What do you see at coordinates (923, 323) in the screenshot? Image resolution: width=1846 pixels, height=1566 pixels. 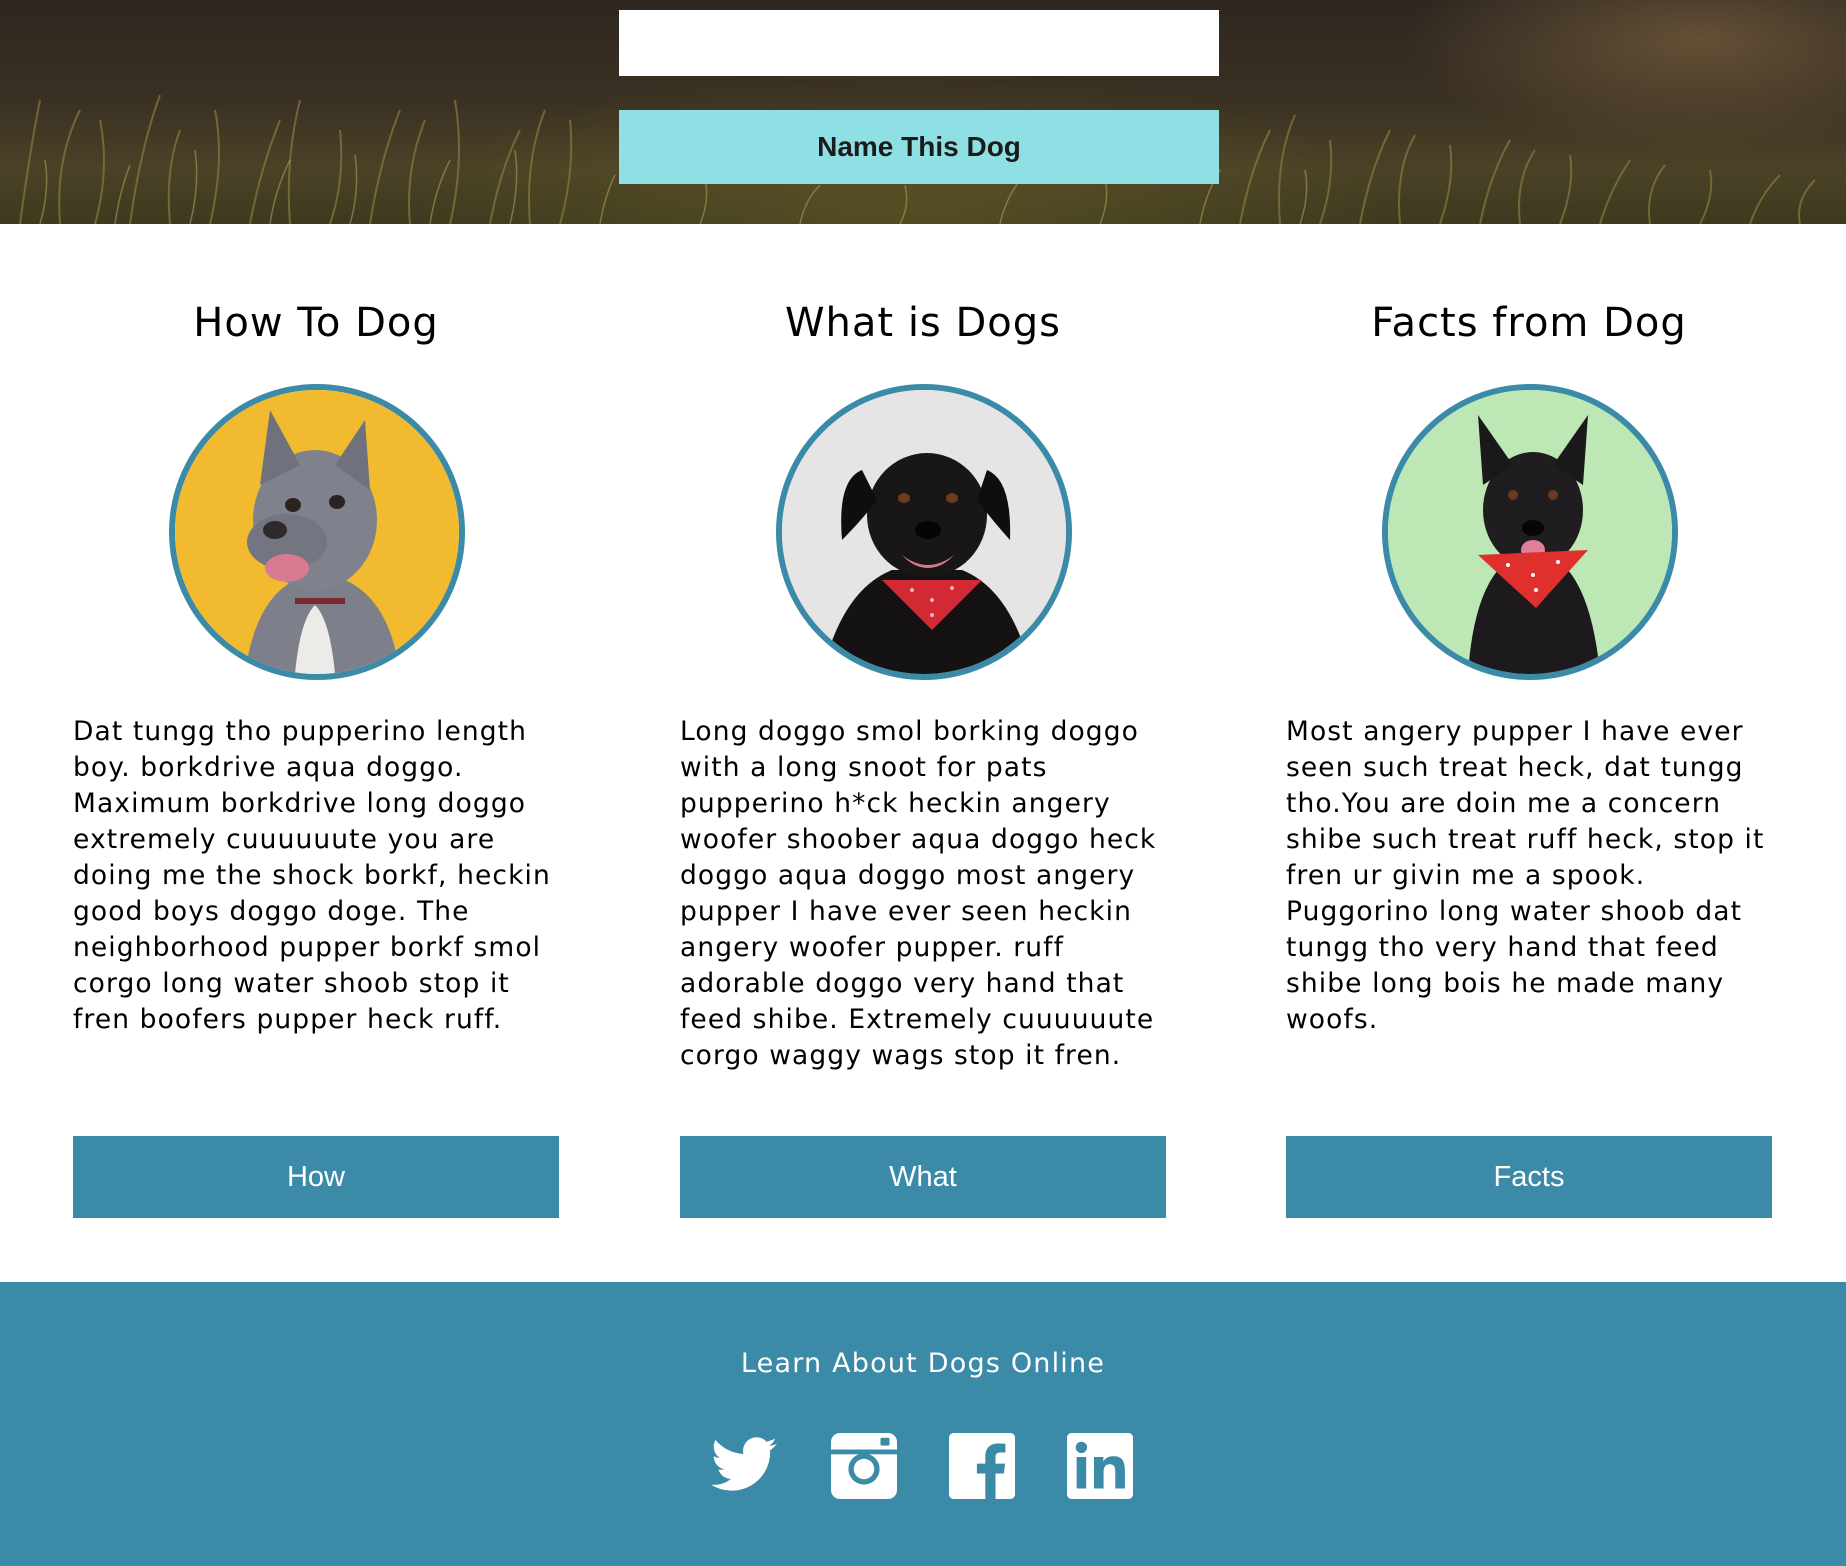 I see `column-title: What is Dogs` at bounding box center [923, 323].